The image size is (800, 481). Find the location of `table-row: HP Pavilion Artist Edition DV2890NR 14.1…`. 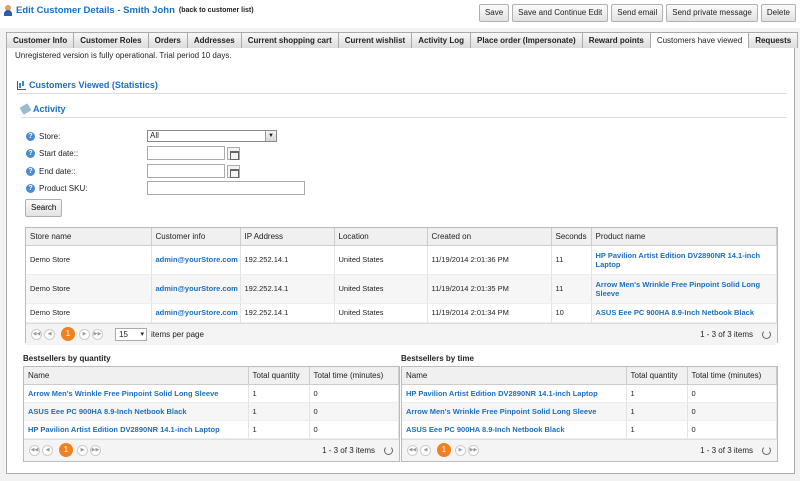

table-row: HP Pavilion Artist Edition DV2890NR 14.1… is located at coordinates (211, 429).